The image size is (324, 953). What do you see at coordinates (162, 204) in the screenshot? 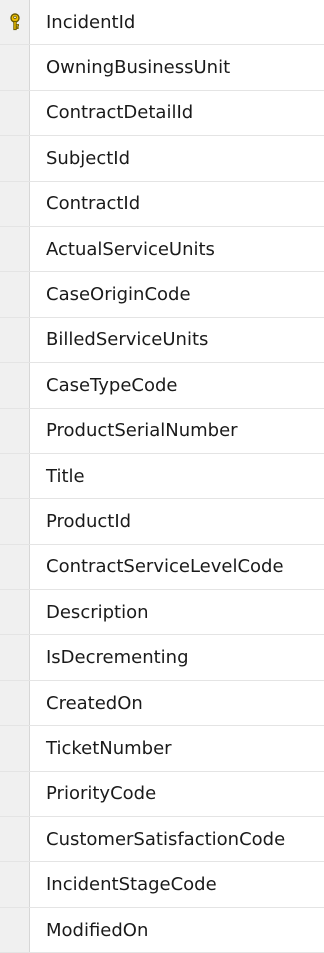
I see `column-row-contractid: ContractId` at bounding box center [162, 204].